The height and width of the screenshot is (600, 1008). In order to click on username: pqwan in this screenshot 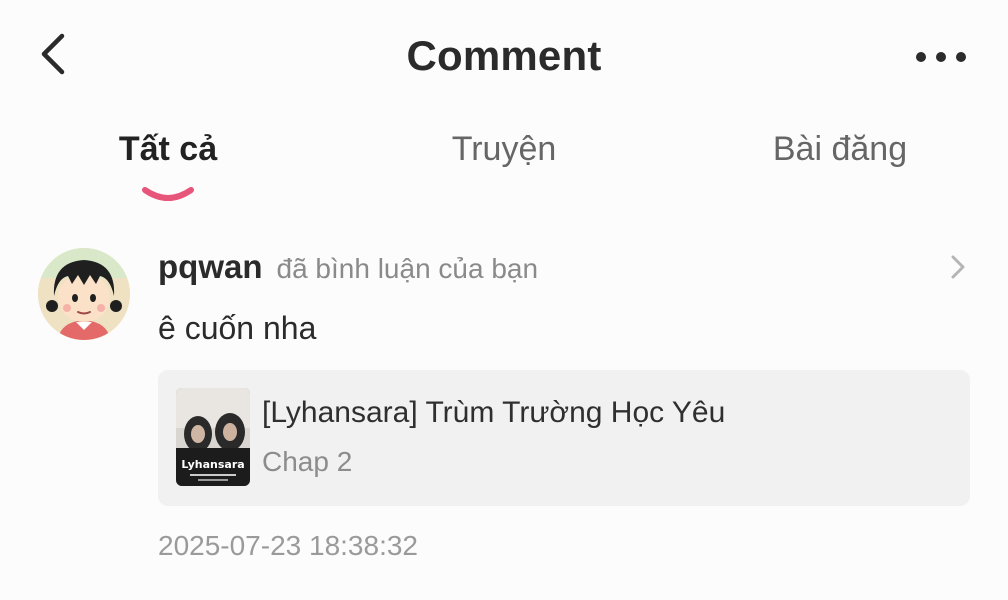, I will do `click(210, 266)`.